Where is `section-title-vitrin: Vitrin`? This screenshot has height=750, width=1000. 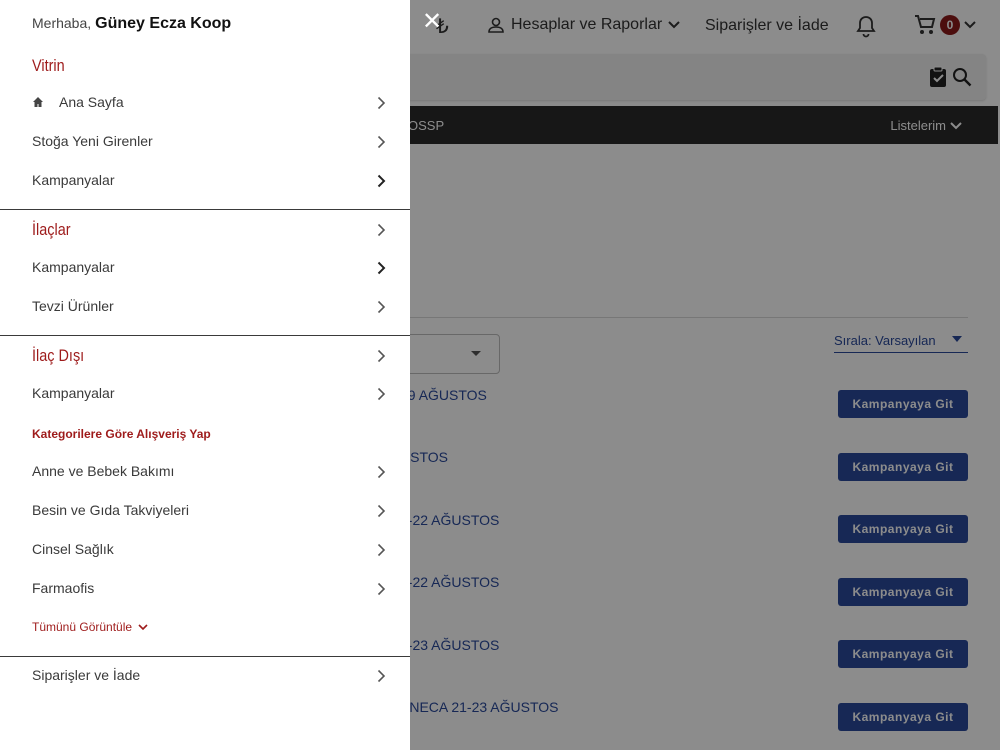
section-title-vitrin: Vitrin is located at coordinates (48, 65).